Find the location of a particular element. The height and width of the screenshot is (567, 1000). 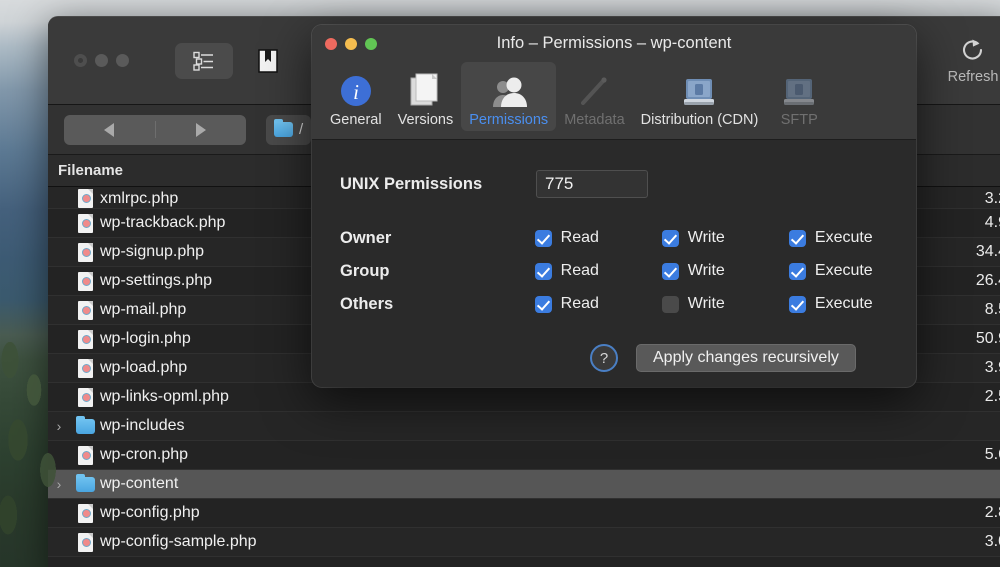

checkbox-owner-read: Read is located at coordinates (598, 238).